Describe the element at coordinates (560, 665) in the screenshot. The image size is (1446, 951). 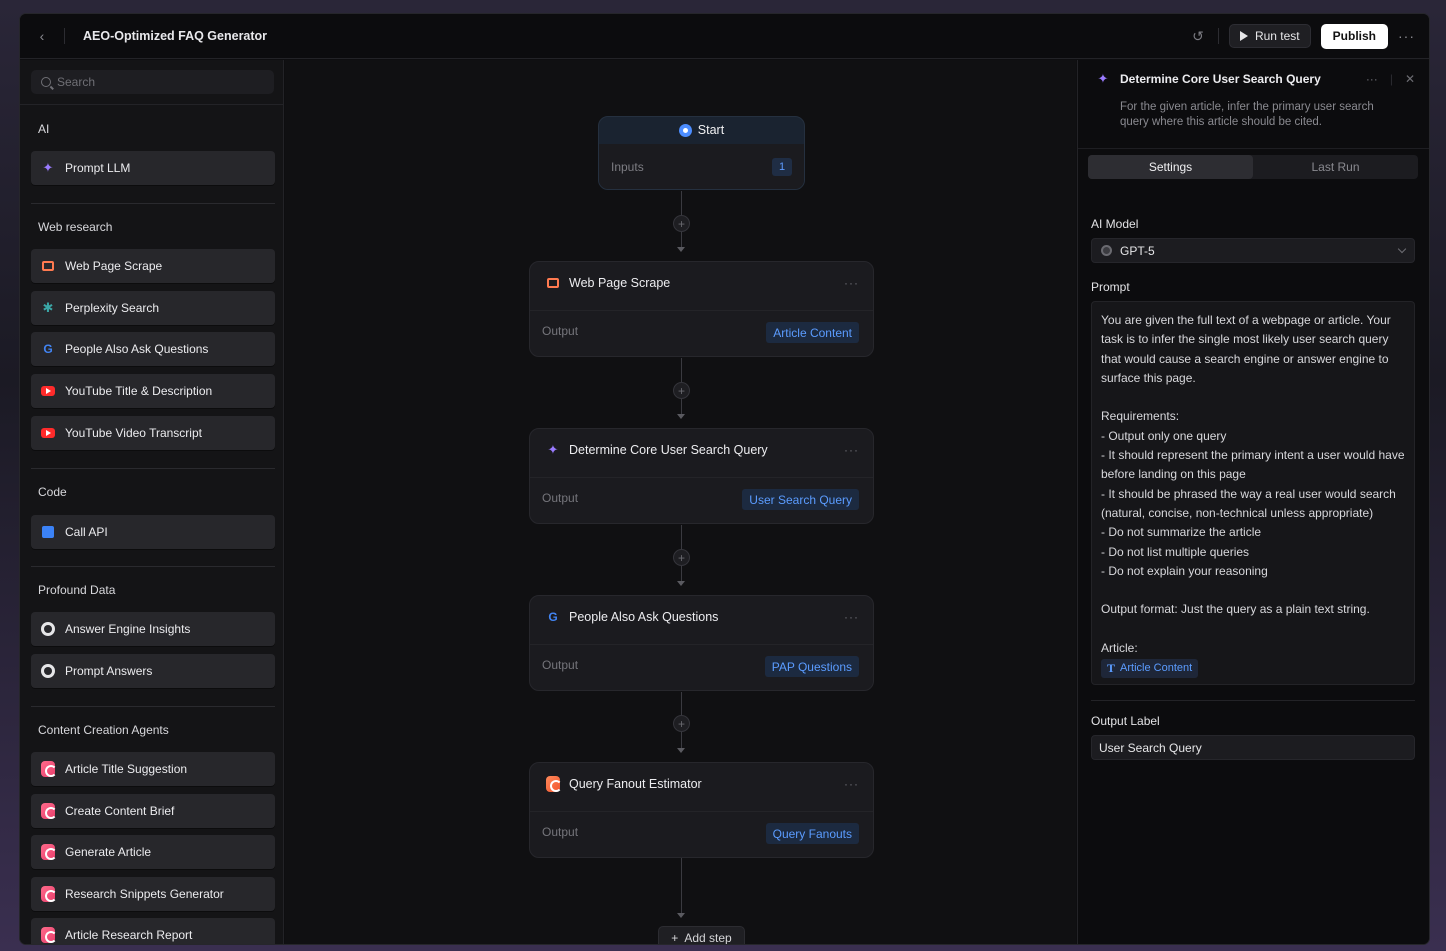
I see `node-output-label: Output` at that location.